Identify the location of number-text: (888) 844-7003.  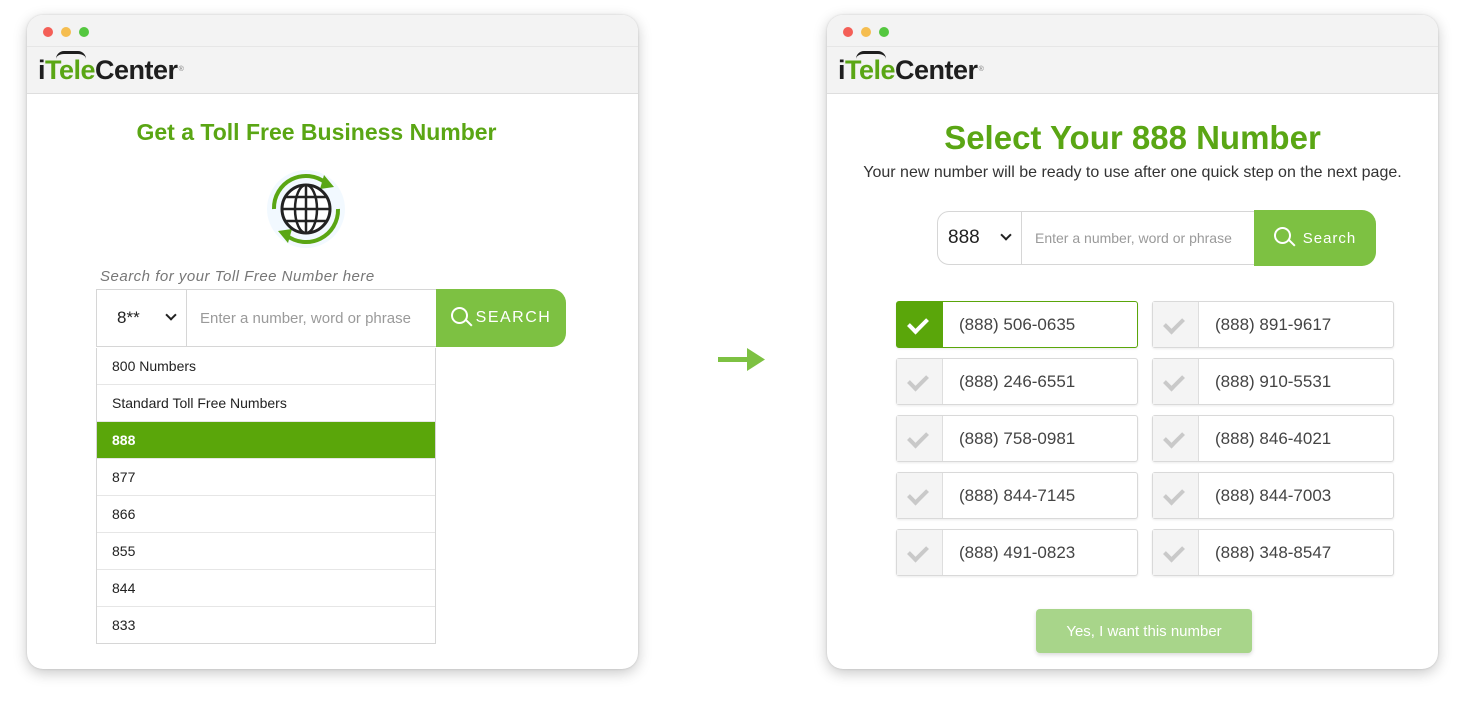
(1273, 495).